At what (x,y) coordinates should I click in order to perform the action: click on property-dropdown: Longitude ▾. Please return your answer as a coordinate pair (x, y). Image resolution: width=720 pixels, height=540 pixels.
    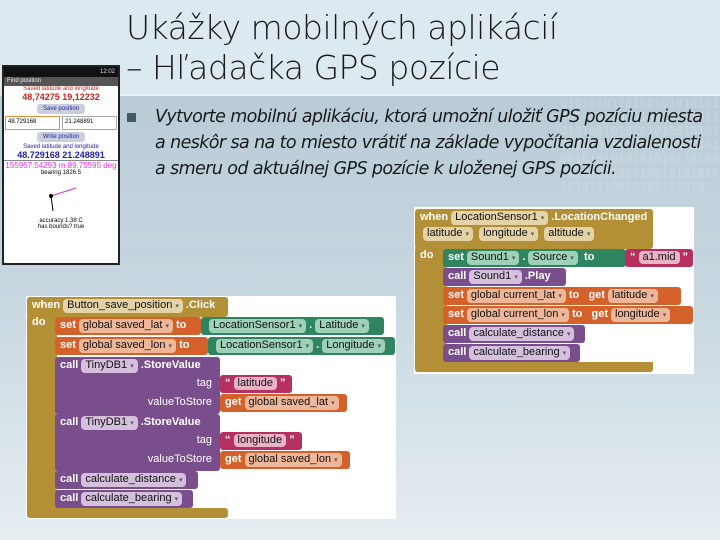
    Looking at the image, I should click on (354, 346).